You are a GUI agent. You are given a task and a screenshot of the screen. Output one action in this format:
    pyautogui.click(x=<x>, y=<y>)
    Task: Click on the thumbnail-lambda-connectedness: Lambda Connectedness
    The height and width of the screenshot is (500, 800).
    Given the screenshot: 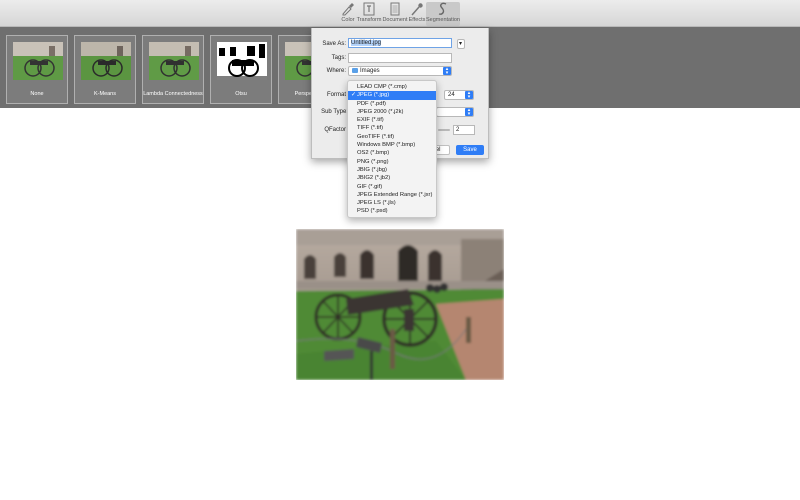 What is the action you would take?
    pyautogui.click(x=173, y=69)
    